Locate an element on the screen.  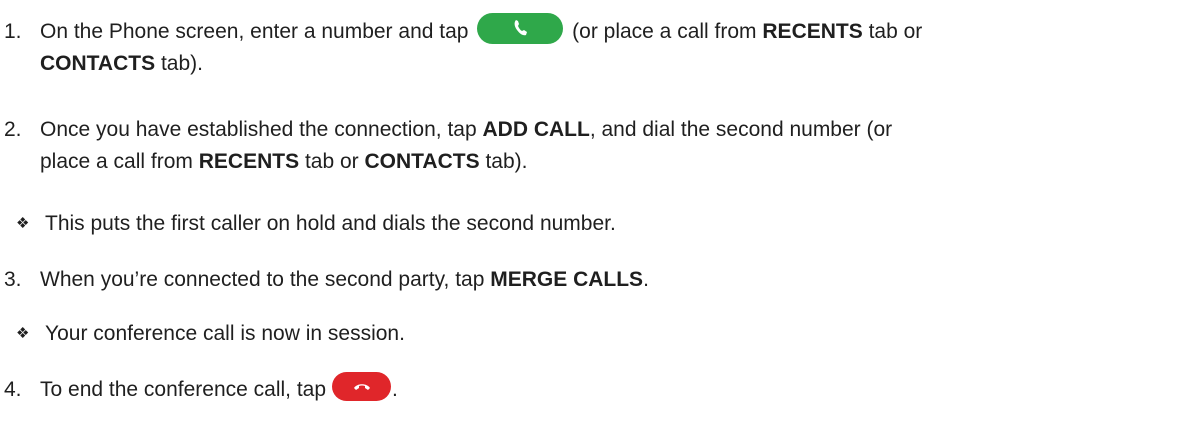
note-text: Your conference call is now in session. is located at coordinates (225, 333).